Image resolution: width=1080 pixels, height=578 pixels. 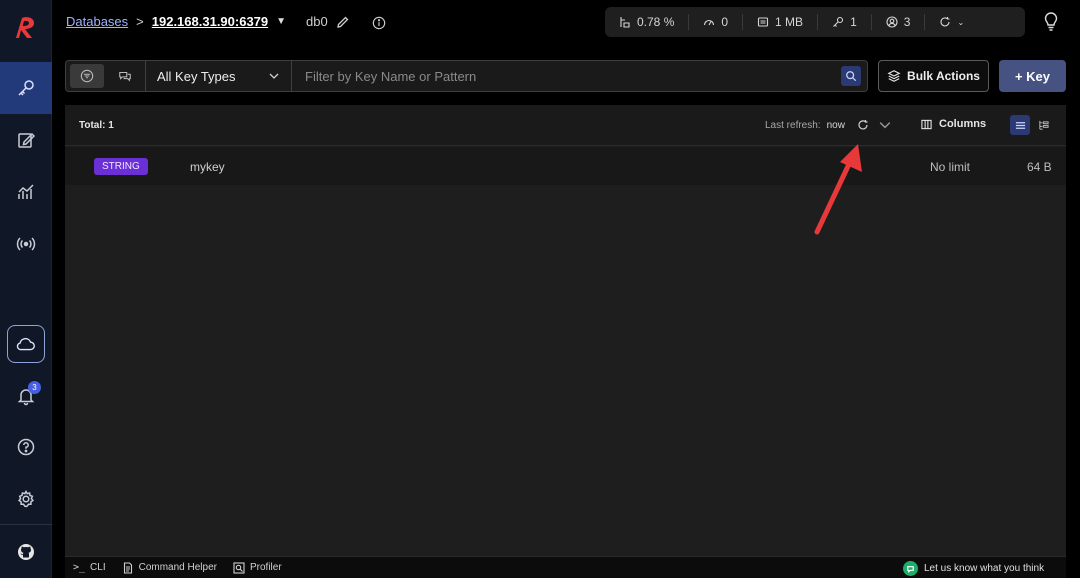 I want to click on cli-button: >_ CLI, so click(x=89, y=567).